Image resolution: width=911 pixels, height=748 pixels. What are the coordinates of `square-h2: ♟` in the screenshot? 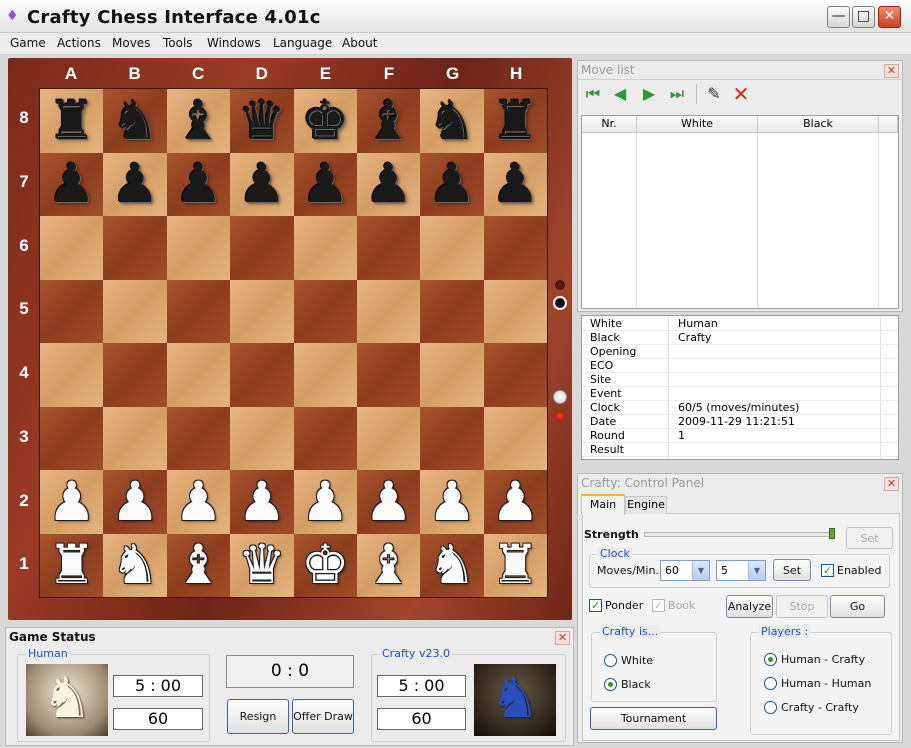 It's located at (515, 502).